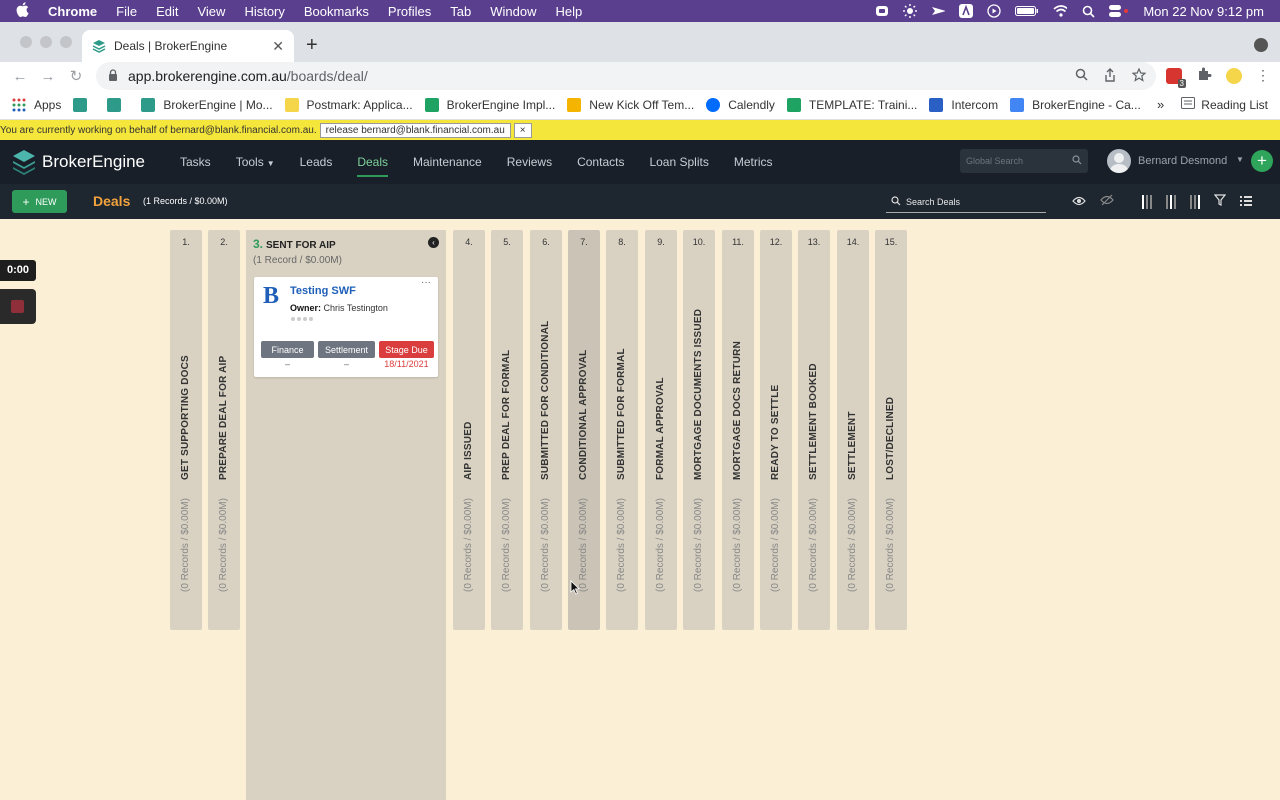 The image size is (1280, 800). I want to click on view-density-1-icon, so click(1147, 201).